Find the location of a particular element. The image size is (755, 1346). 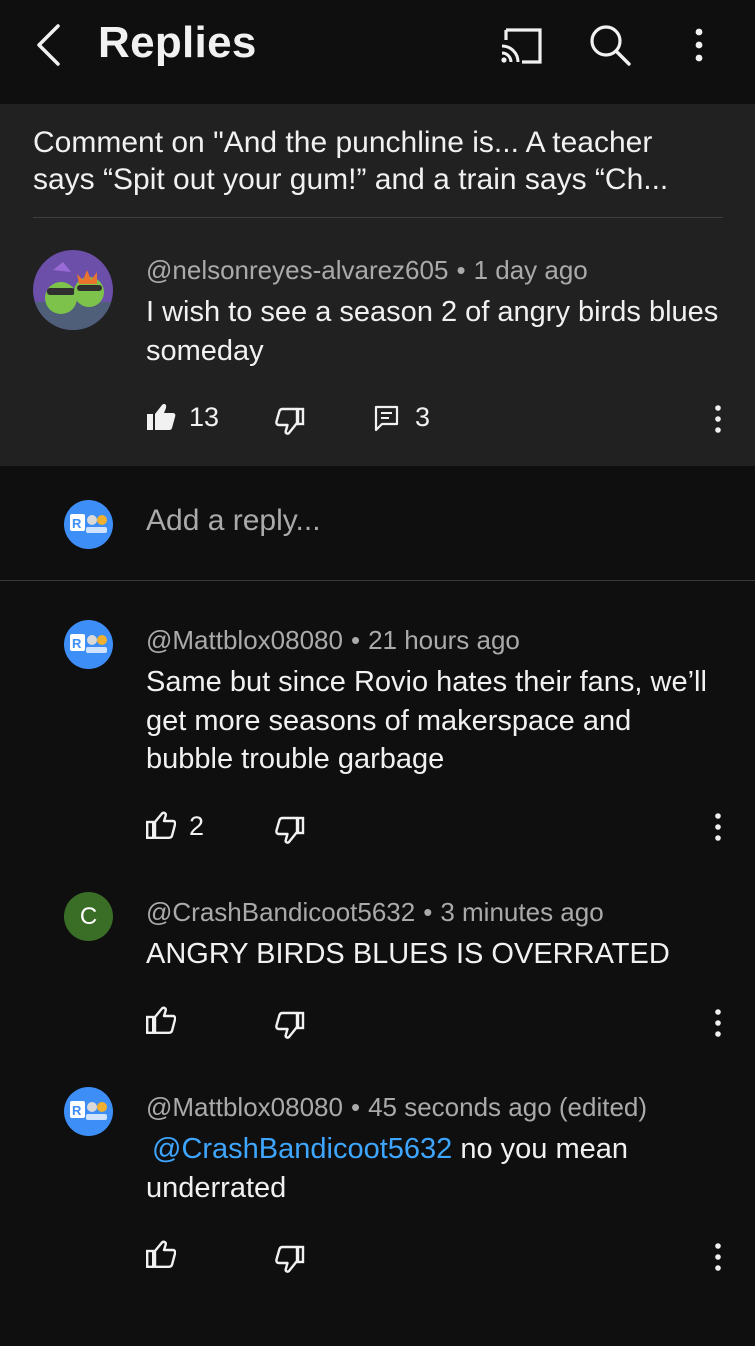

reply-author: @CrashBandicoot5632 is located at coordinates (280, 912).